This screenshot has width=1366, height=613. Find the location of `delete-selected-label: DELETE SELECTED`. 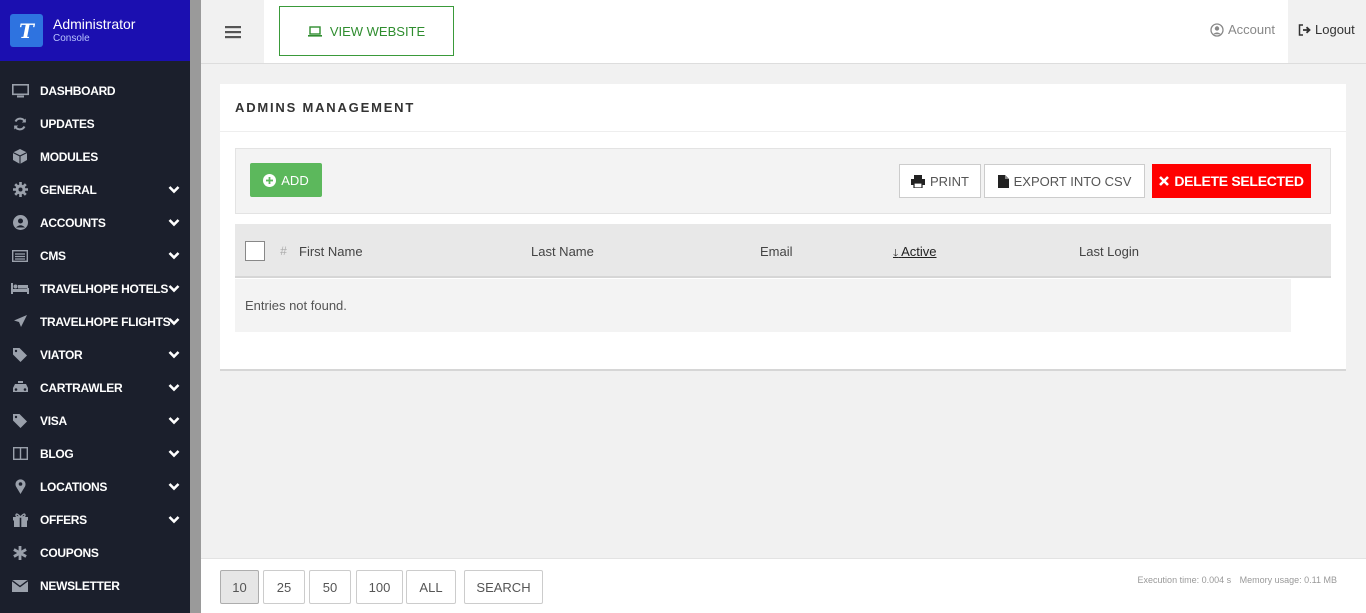

delete-selected-label: DELETE SELECTED is located at coordinates (1239, 181).